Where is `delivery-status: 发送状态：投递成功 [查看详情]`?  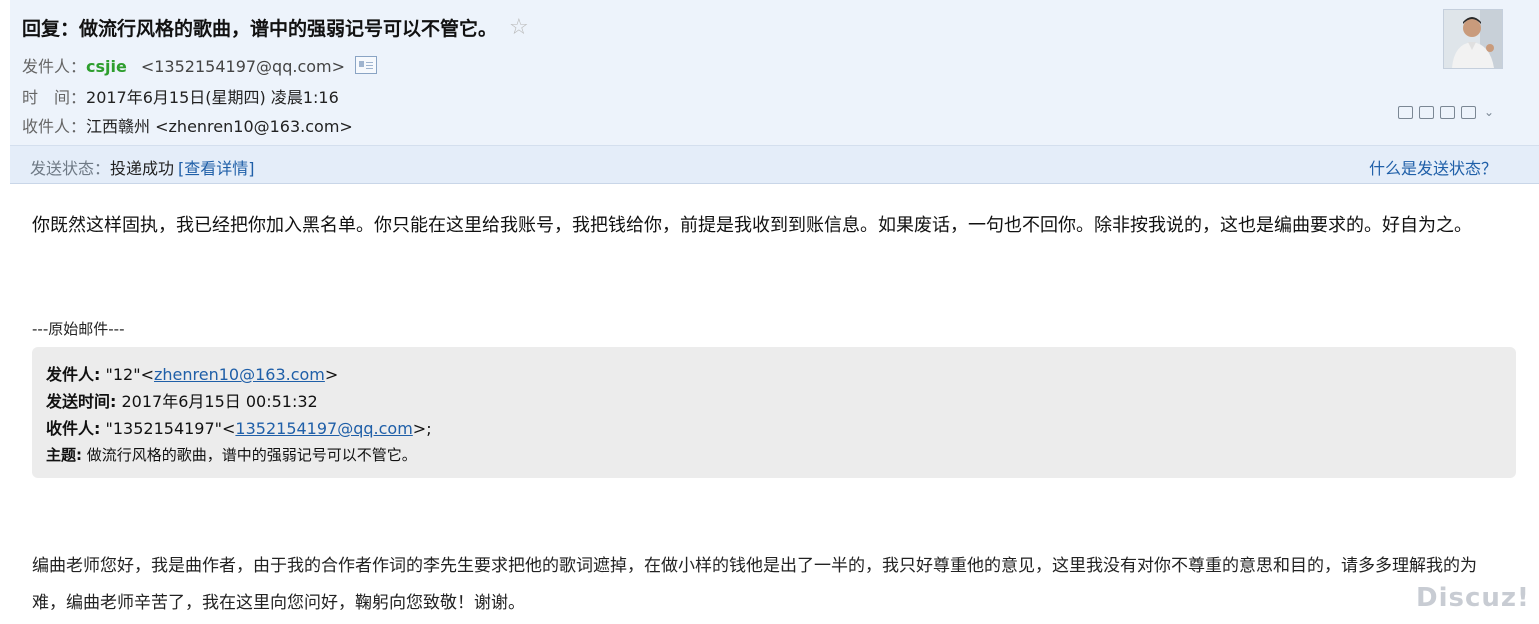 delivery-status: 发送状态：投递成功 [查看详情] is located at coordinates (142, 167).